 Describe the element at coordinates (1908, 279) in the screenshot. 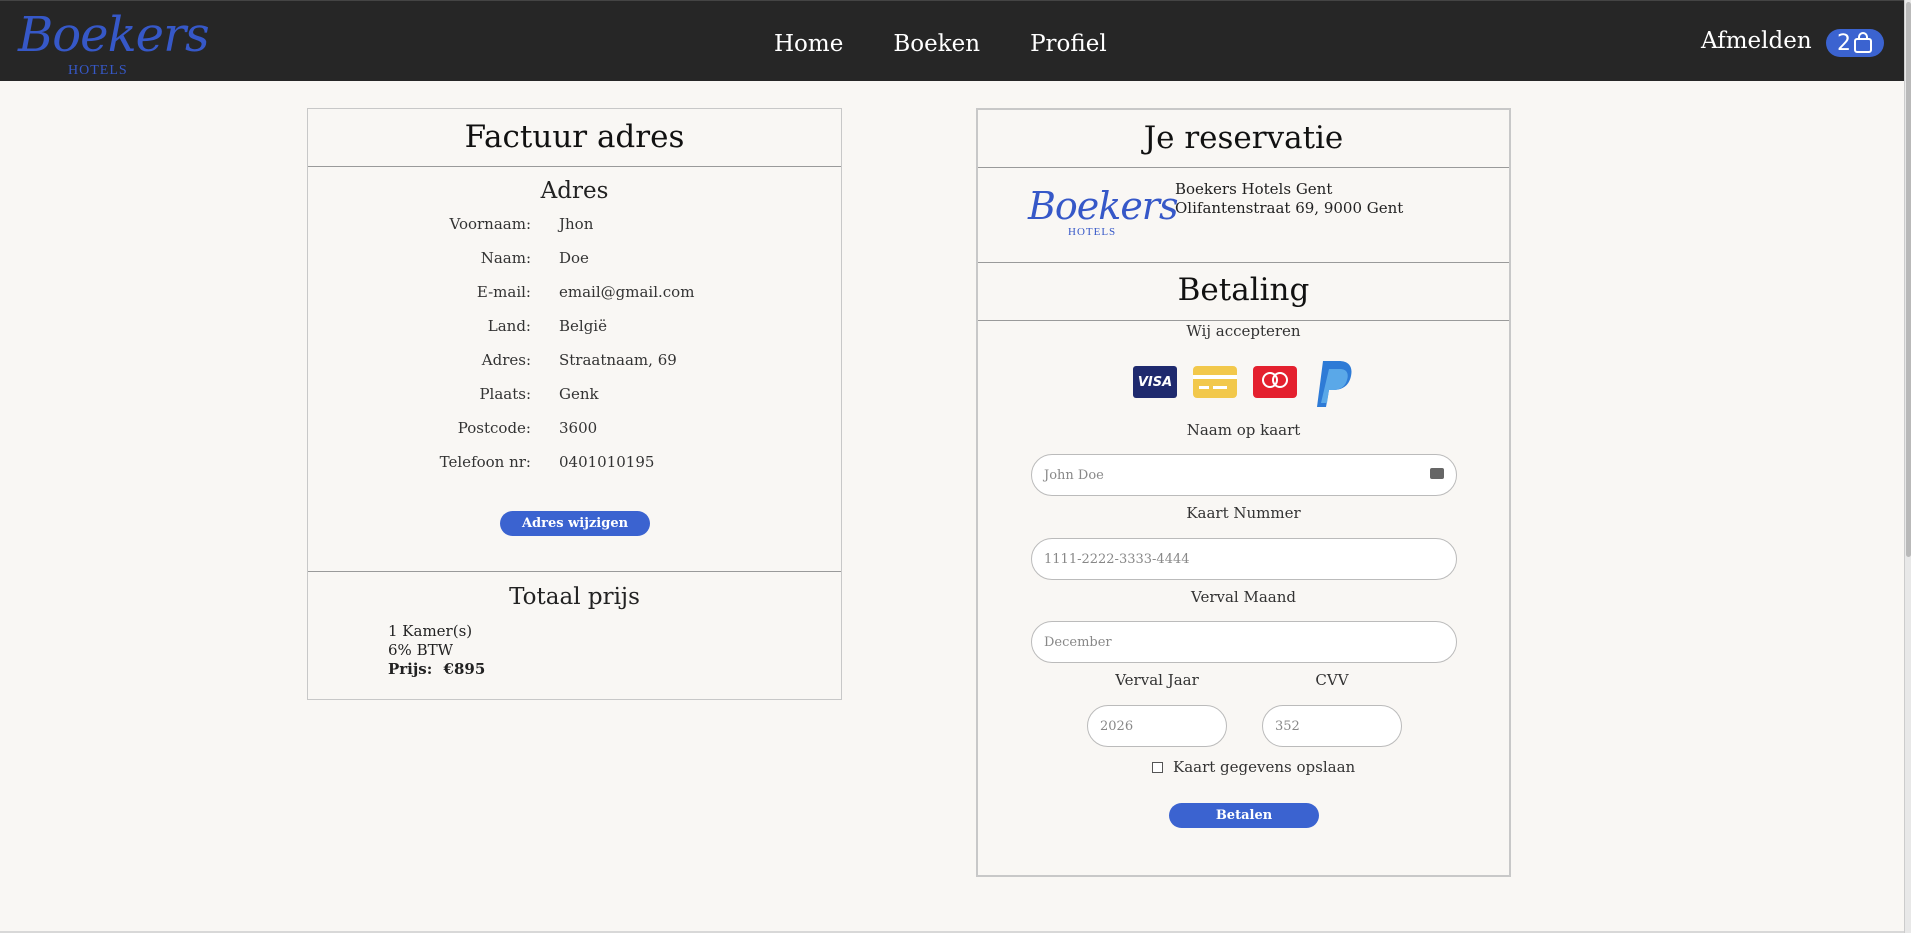

I see `scrollbar-thumb` at that location.